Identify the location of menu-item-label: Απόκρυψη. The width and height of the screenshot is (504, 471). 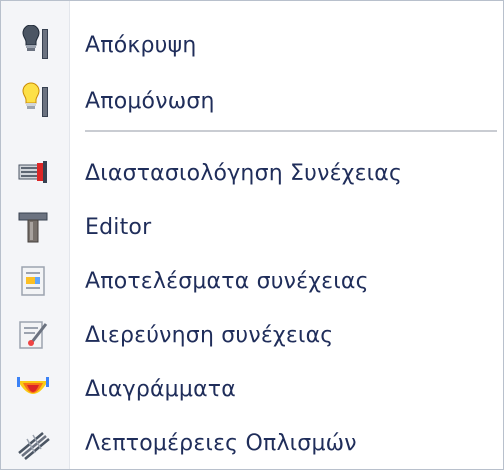
(141, 45).